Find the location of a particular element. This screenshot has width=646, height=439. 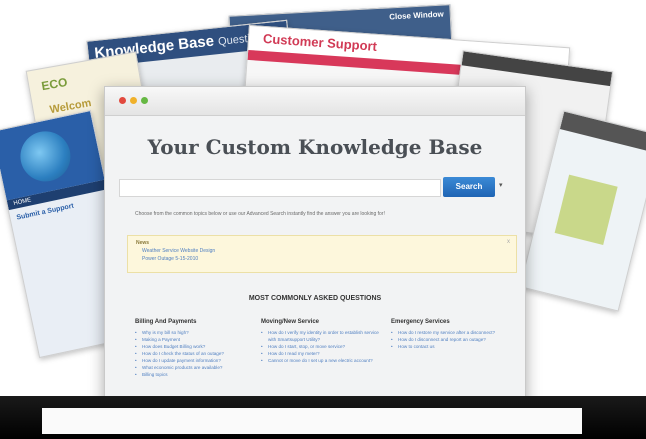

close-icon: x is located at coordinates (508, 242).